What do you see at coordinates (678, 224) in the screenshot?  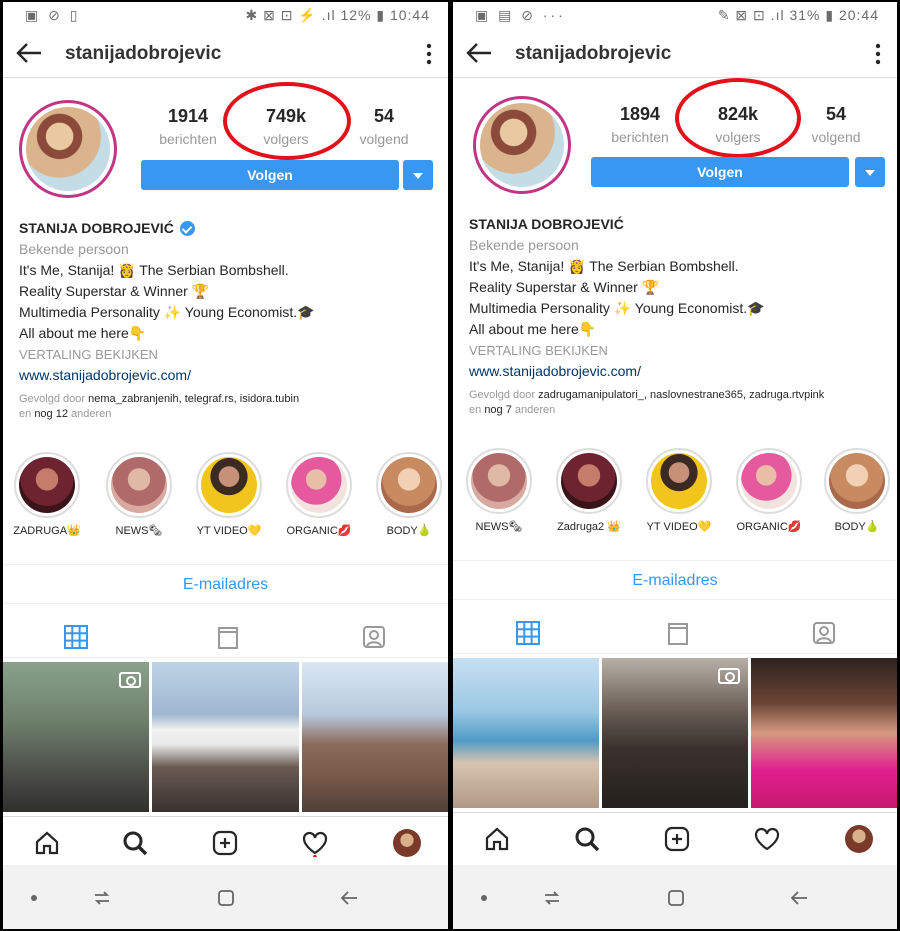 I see `profile-name: STANIJA DOBROJEVIĆ` at bounding box center [678, 224].